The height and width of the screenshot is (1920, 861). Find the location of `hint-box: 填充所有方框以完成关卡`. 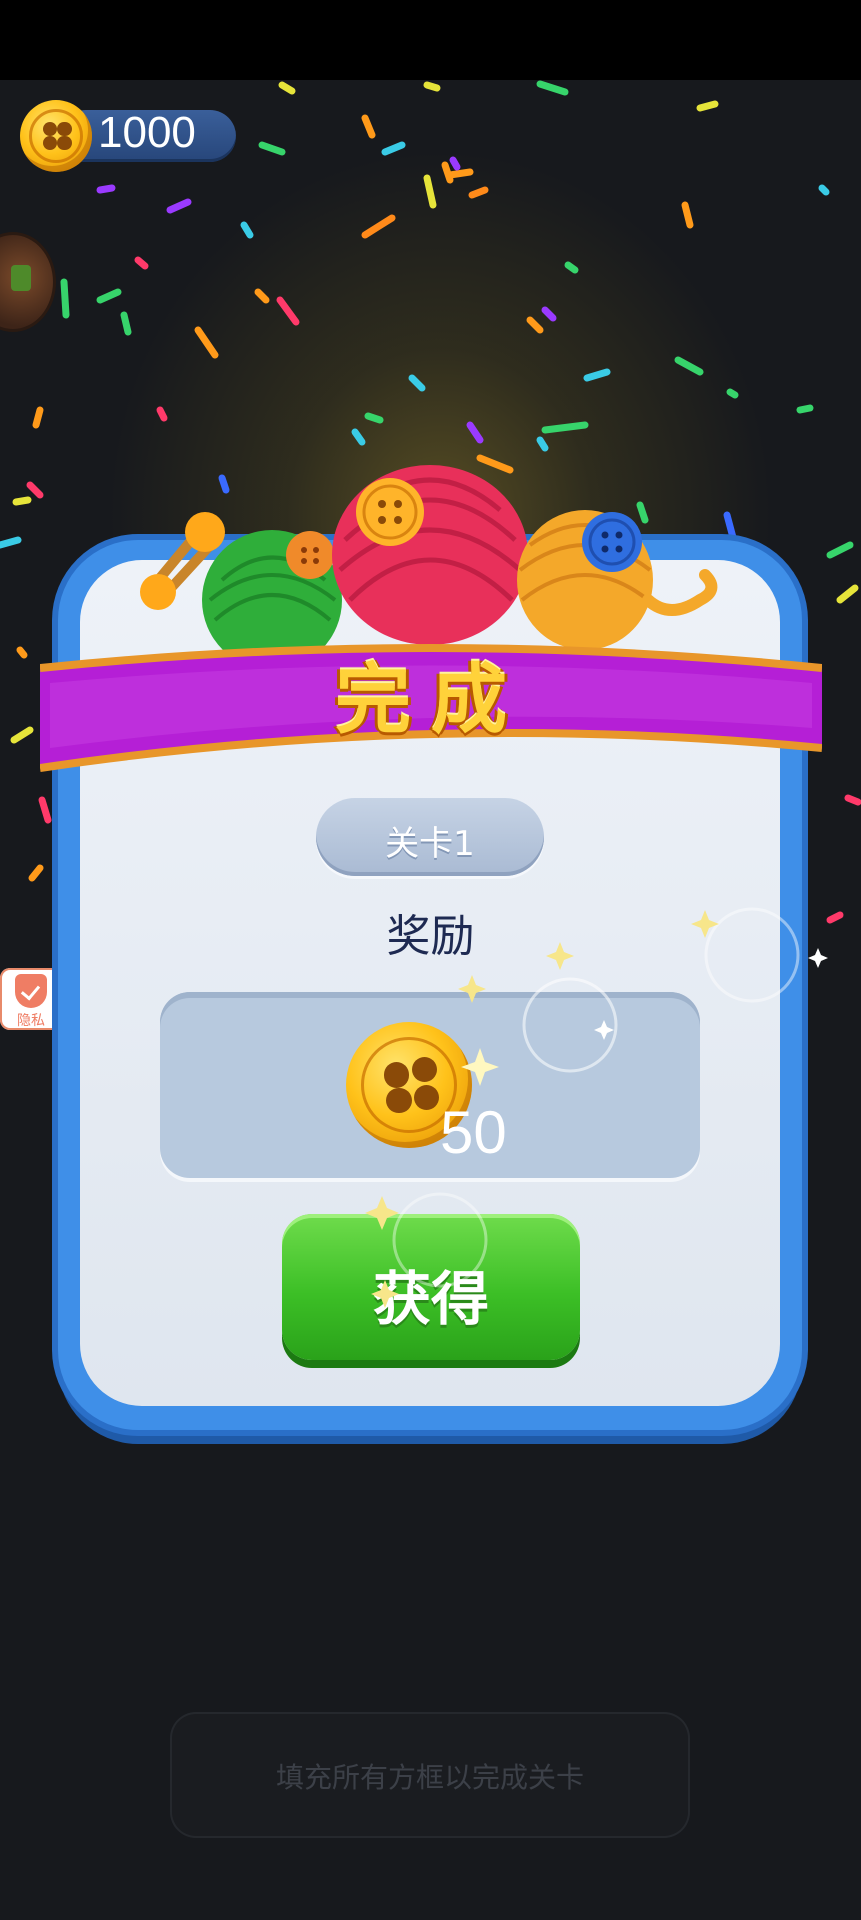

hint-box: 填充所有方框以完成关卡 is located at coordinates (430, 1775).